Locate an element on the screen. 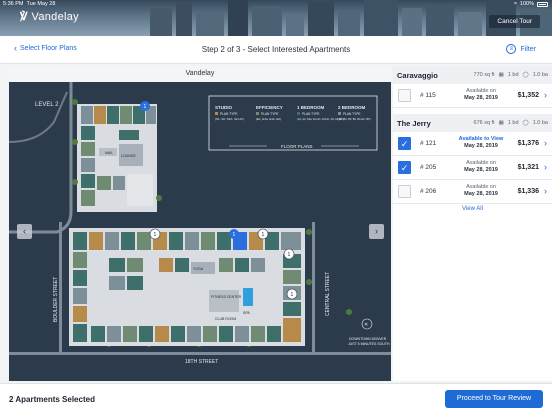 The height and width of the screenshot is (414, 552). brand-name: Vandelay is located at coordinates (55, 16).